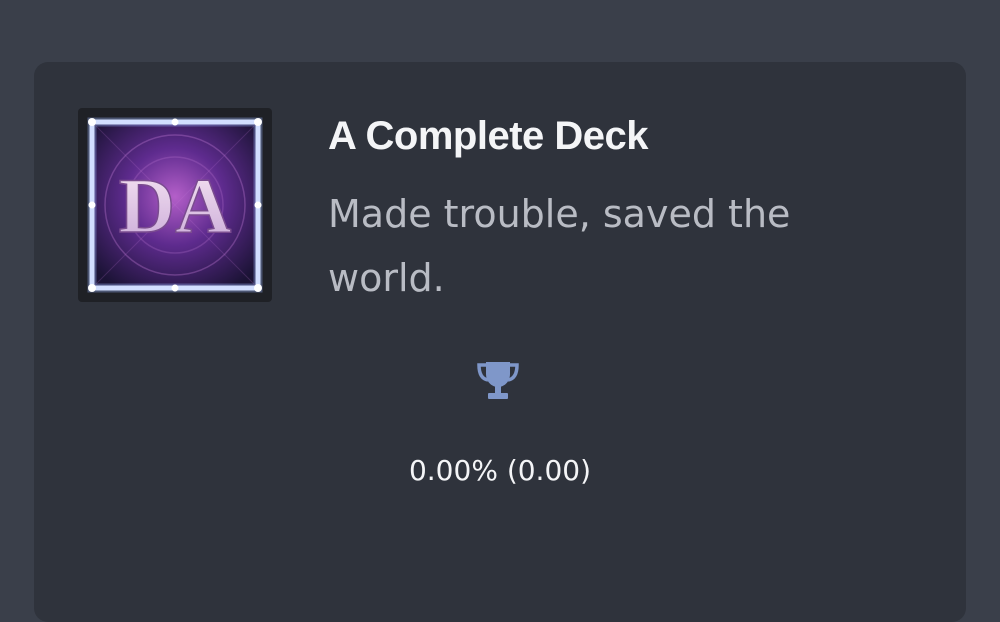  What do you see at coordinates (500, 470) in the screenshot?
I see `achievement-stats: 0.00% (0.00)` at bounding box center [500, 470].